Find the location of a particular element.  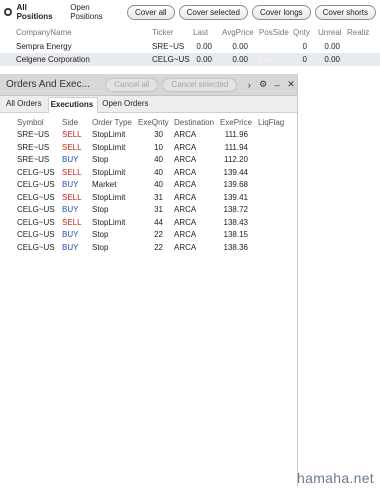

cover-longs-button: Cover longs is located at coordinates (281, 12).